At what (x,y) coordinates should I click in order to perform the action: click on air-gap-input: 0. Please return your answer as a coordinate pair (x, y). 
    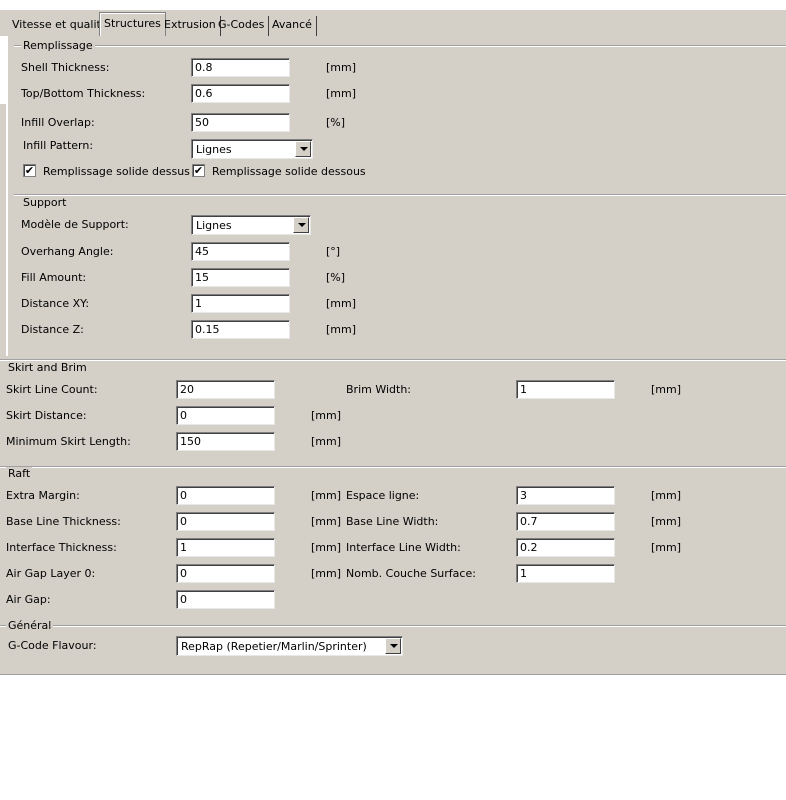
    Looking at the image, I should click on (225, 599).